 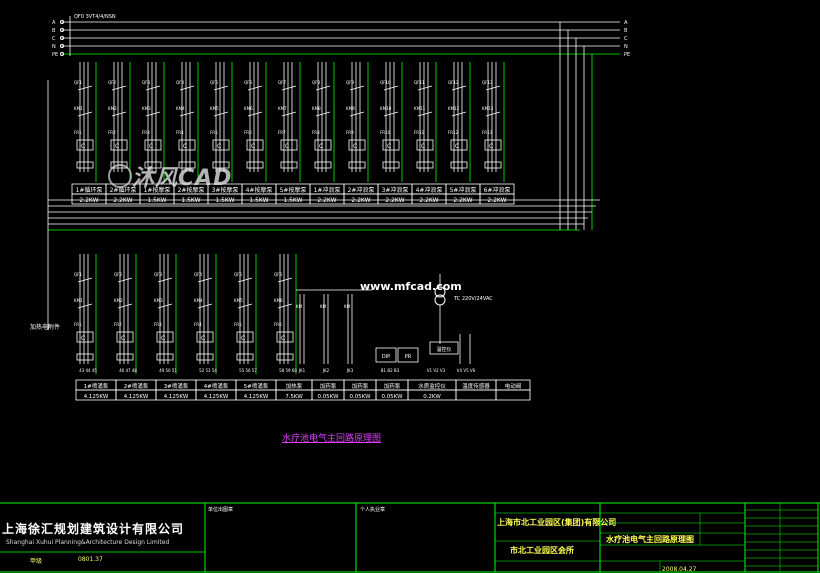 What do you see at coordinates (497, 190) in the screenshot?
I see `load-name: 6#冲浪泵` at bounding box center [497, 190].